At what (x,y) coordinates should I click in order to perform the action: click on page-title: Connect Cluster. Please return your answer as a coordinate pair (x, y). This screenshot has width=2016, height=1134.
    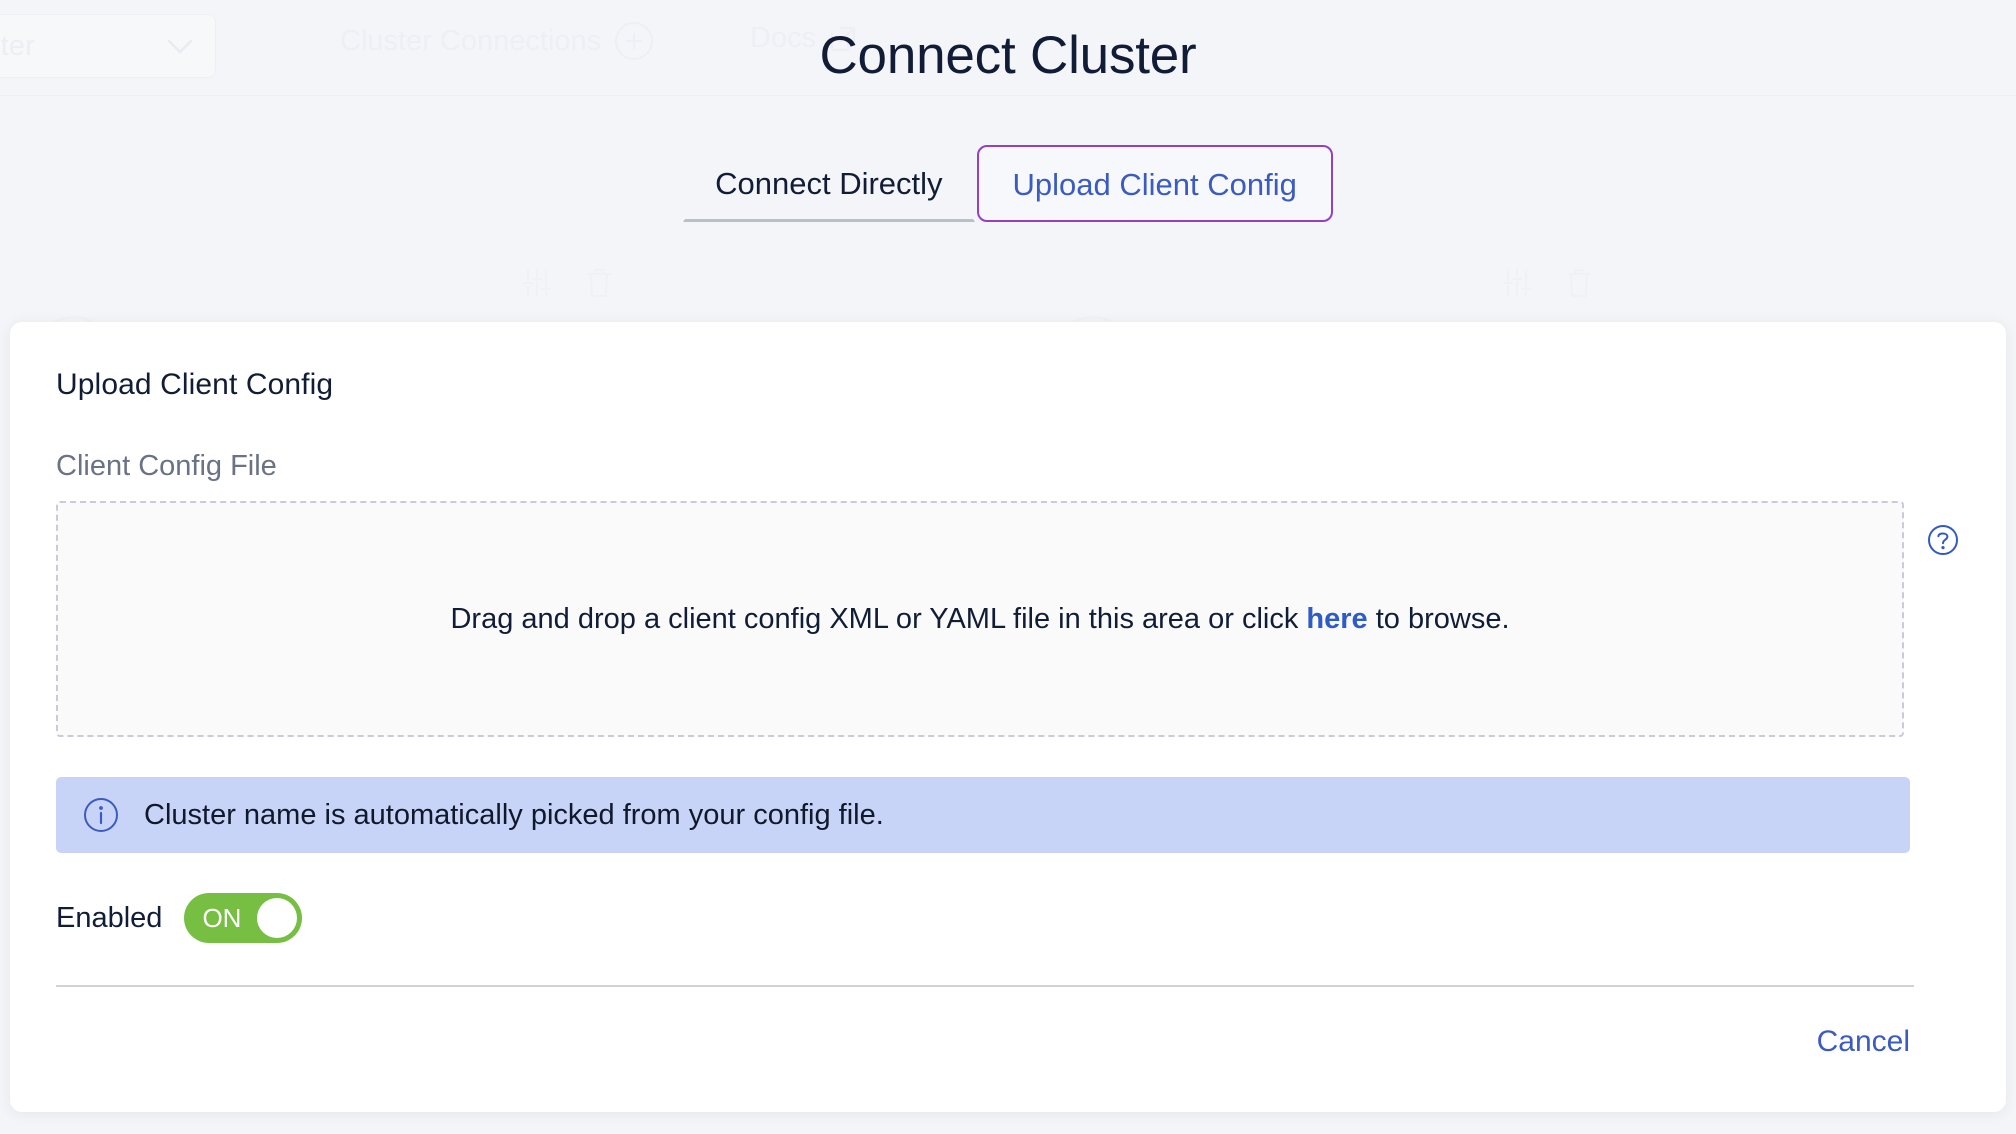
    Looking at the image, I should click on (1008, 55).